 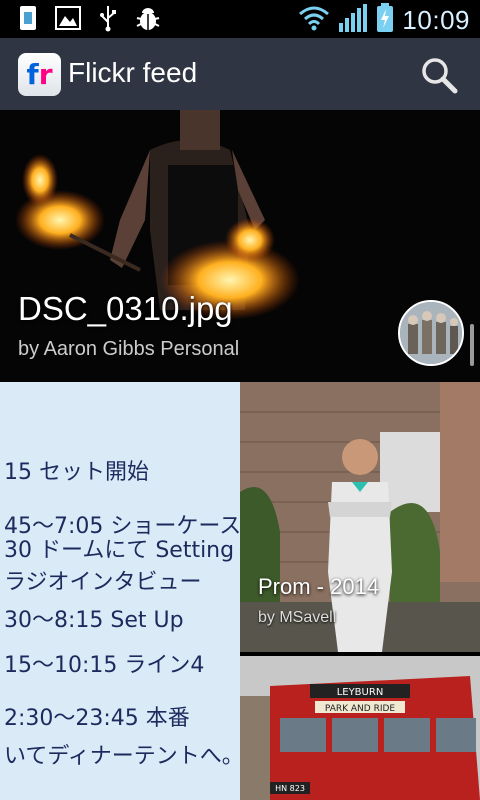 I want to click on prom-photo-title: Prom - 2014, so click(x=319, y=586).